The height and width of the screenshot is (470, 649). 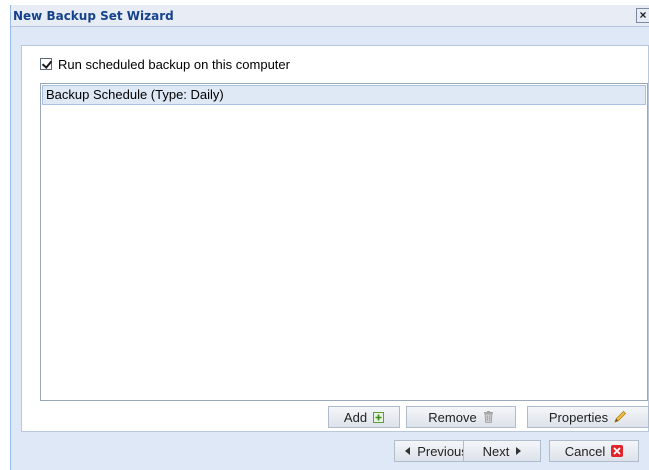 What do you see at coordinates (488, 417) in the screenshot?
I see `trash-icon` at bounding box center [488, 417].